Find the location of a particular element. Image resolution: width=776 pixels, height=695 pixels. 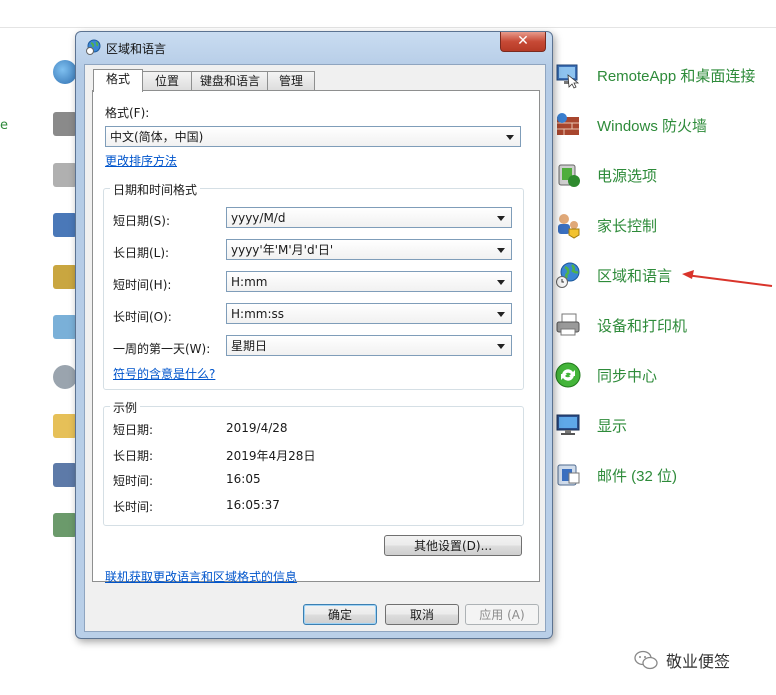

mail-icon is located at coordinates (568, 475).